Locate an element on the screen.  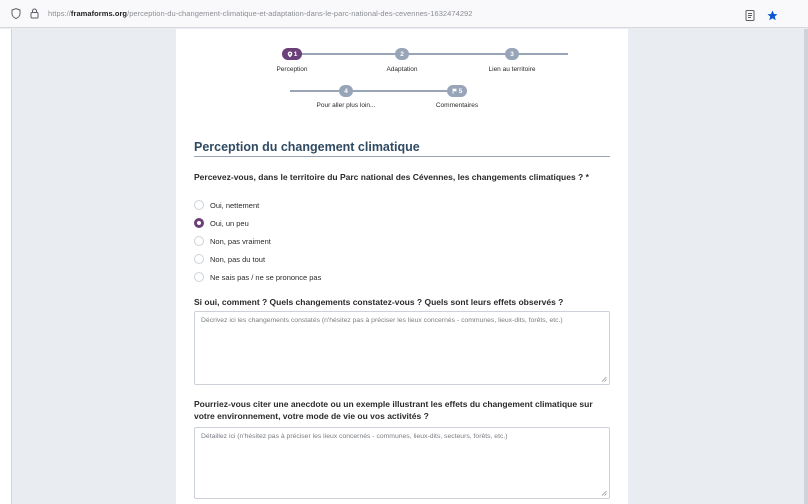
map-pin-icon is located at coordinates (289, 54).